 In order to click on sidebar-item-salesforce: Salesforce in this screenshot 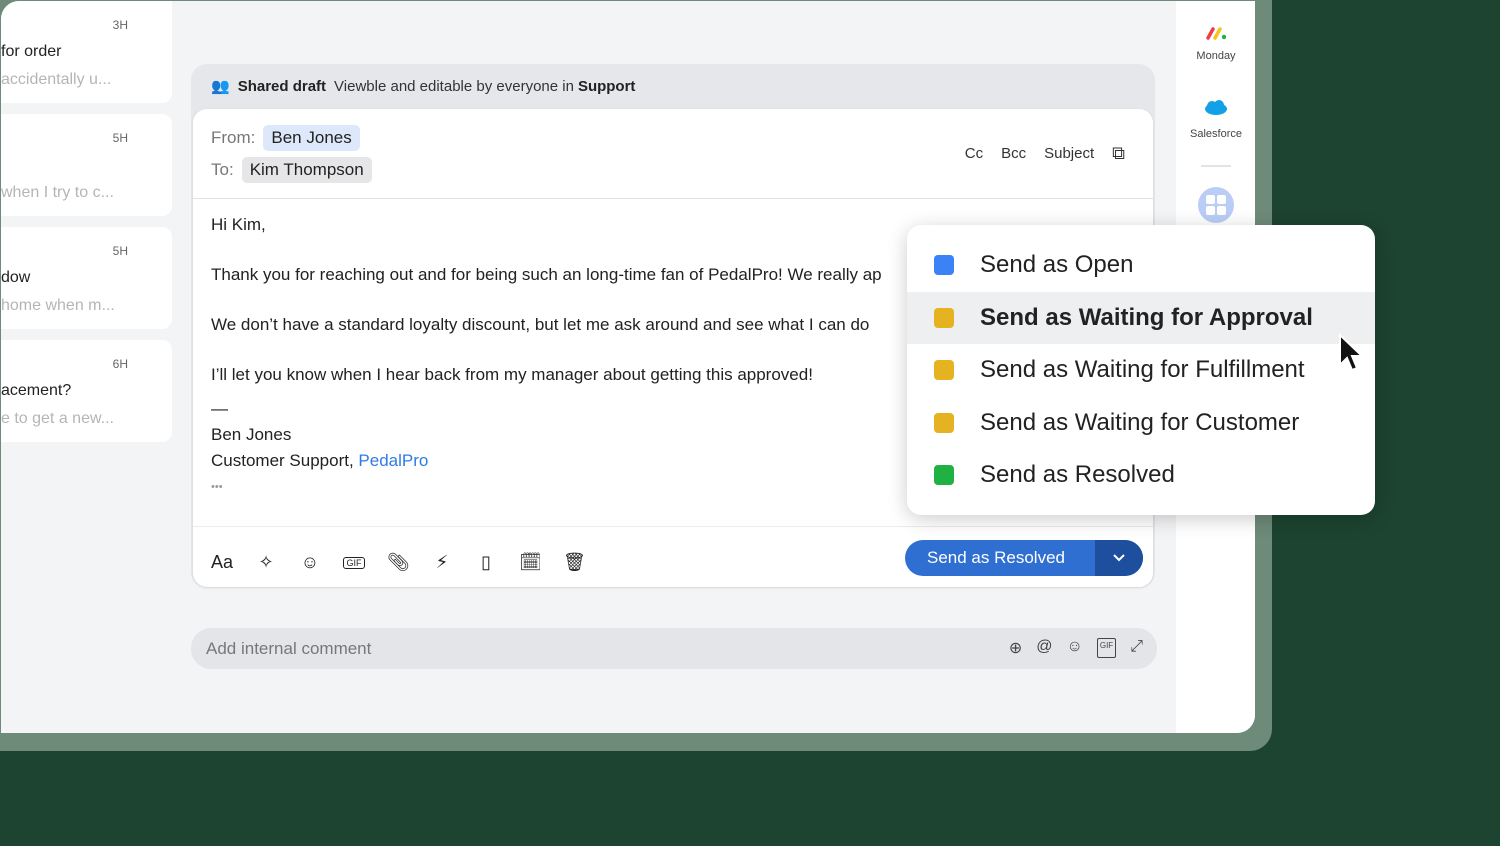, I will do `click(1215, 119)`.